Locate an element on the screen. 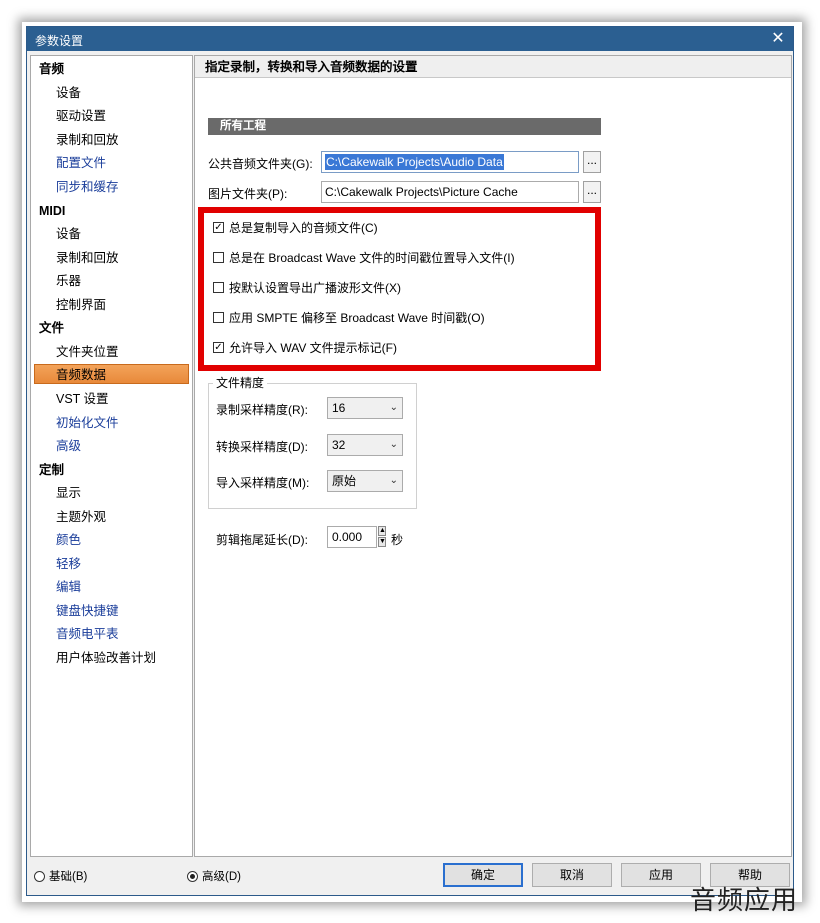 The height and width of the screenshot is (923, 820). checkbox-broadcast-wave-label: 总是在 Broadcast Wave 文件的时间戳位置导入文件(I) is located at coordinates (372, 258).